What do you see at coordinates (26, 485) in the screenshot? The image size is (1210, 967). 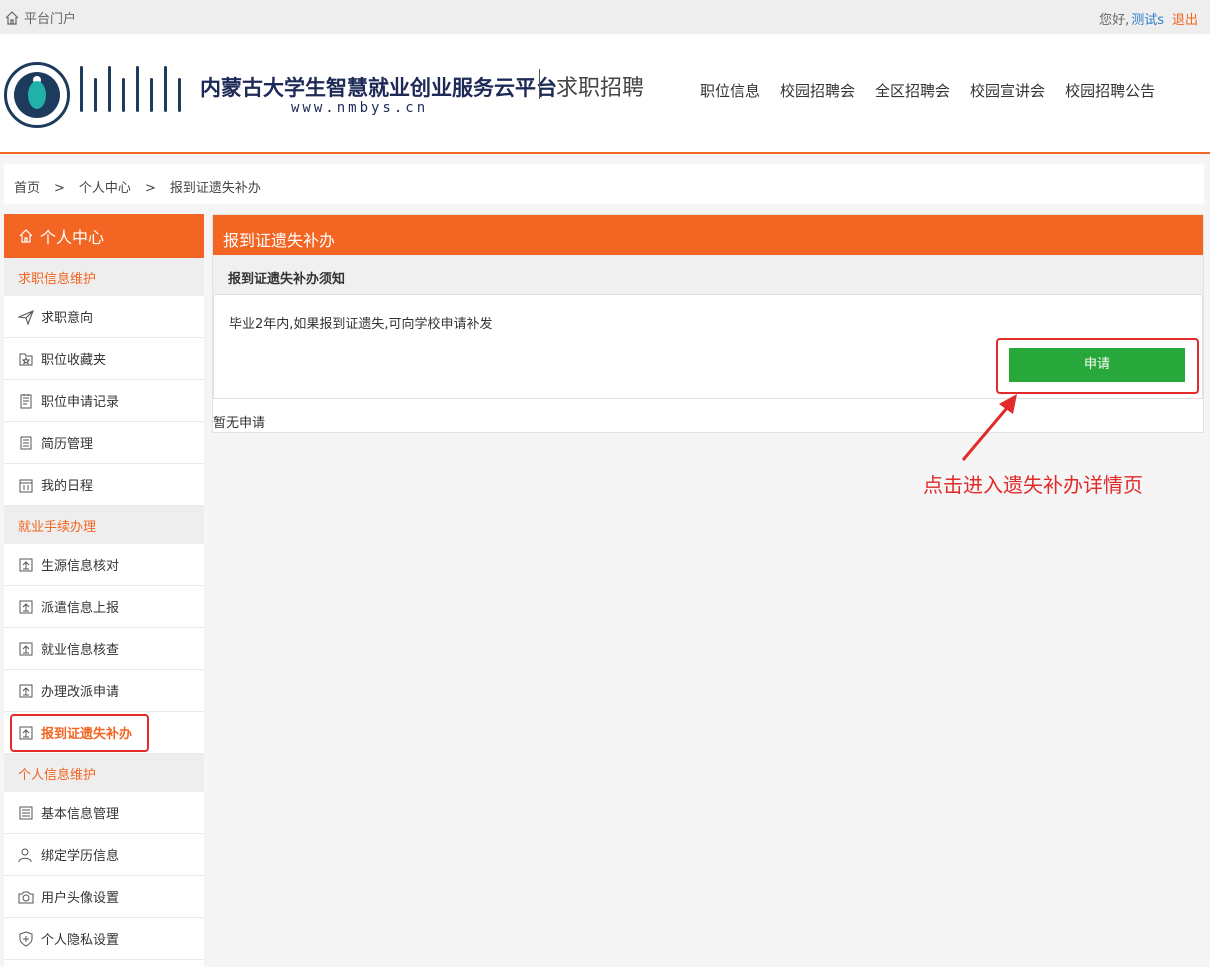 I see `calendar-icon` at bounding box center [26, 485].